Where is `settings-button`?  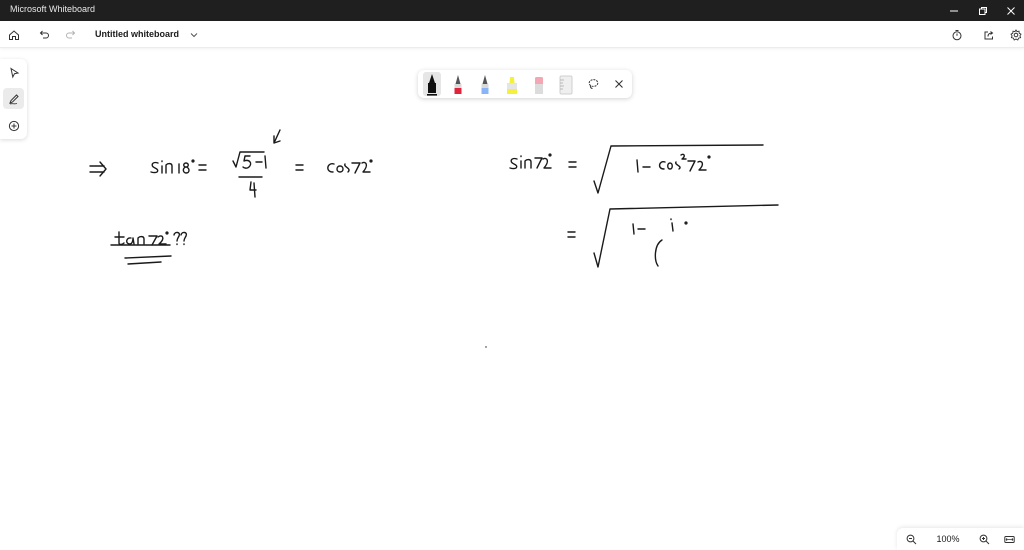
settings-button is located at coordinates (1014, 35).